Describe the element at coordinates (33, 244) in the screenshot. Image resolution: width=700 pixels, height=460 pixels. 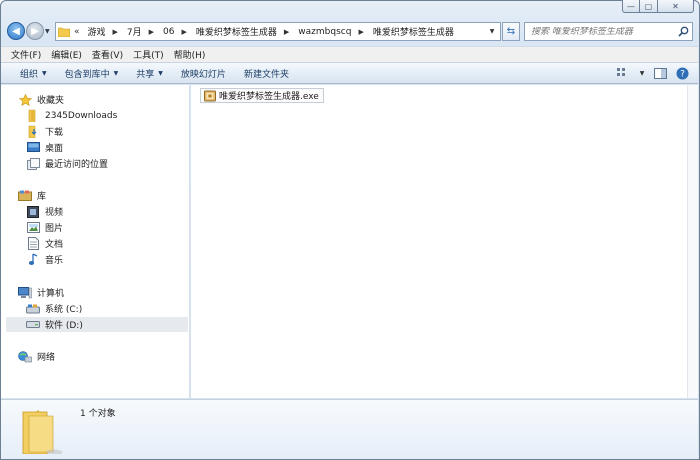
I see `documents-library-icon` at that location.